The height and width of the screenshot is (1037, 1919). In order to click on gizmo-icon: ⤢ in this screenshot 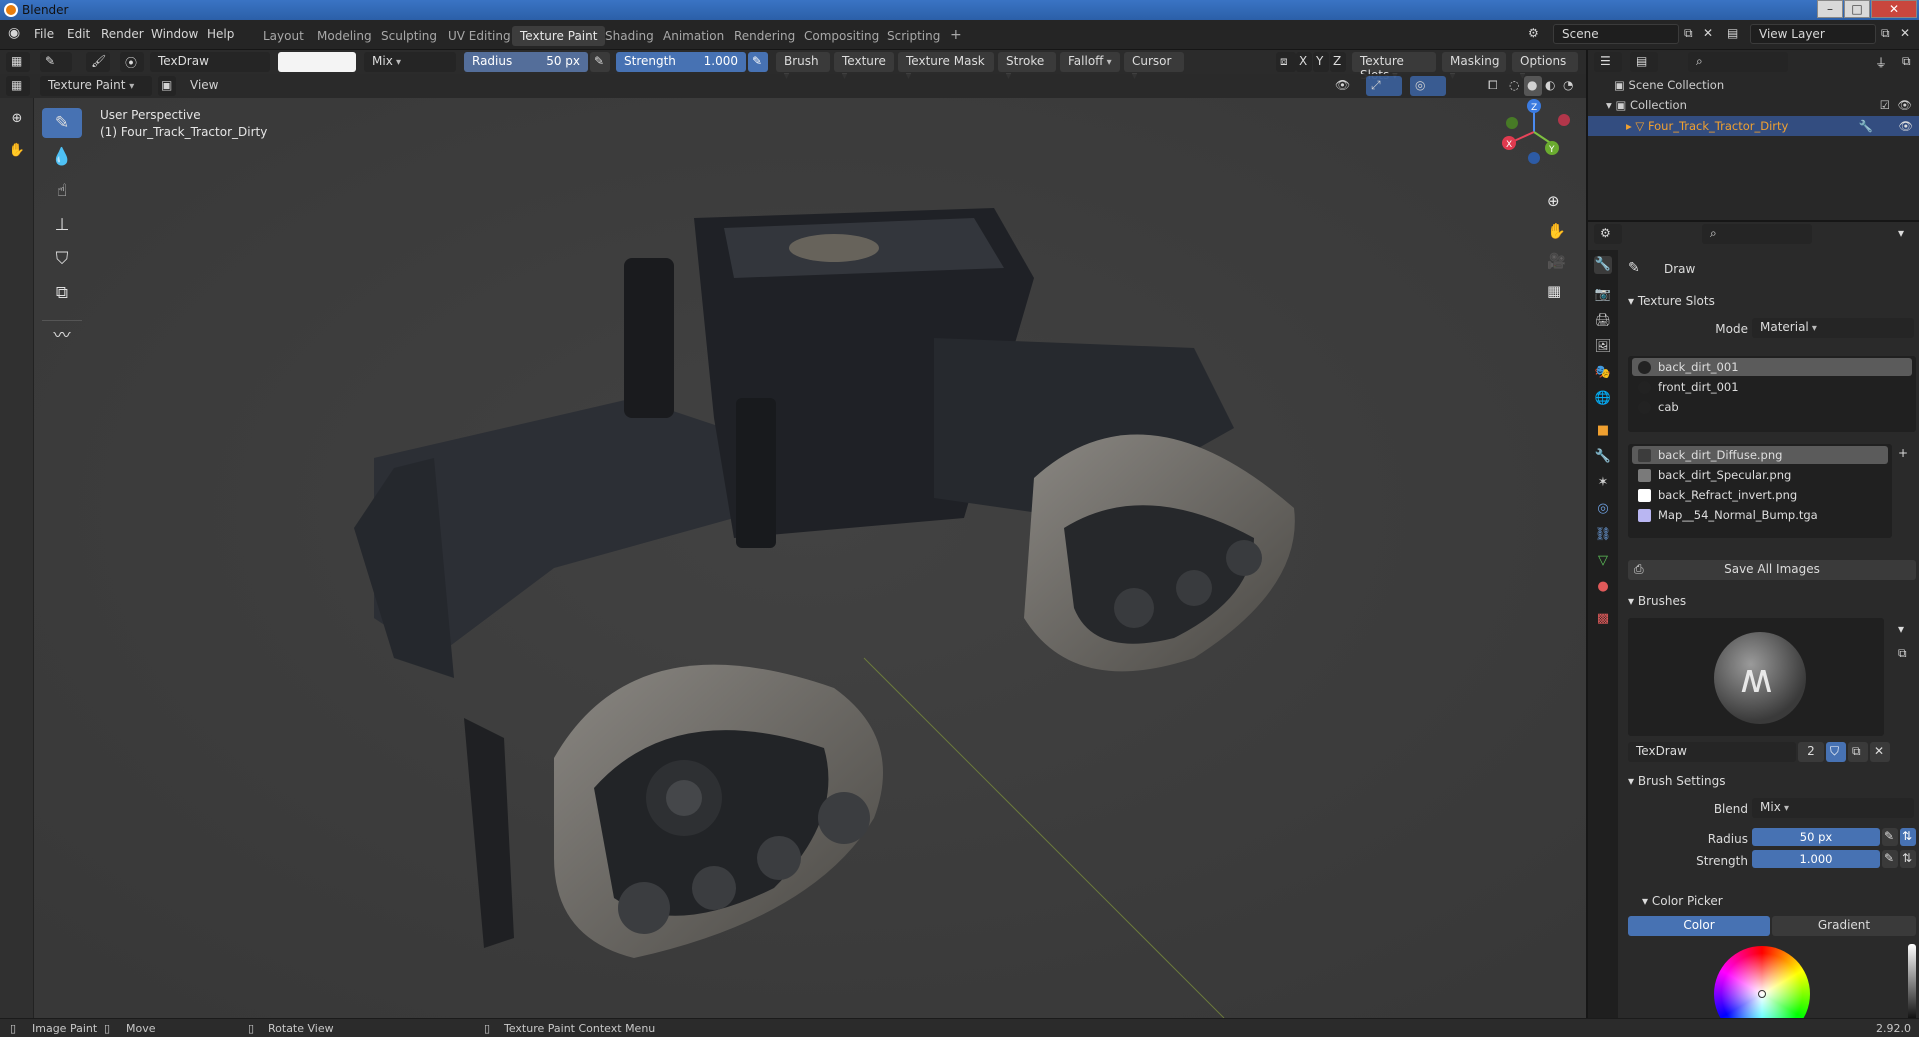, I will do `click(1384, 86)`.